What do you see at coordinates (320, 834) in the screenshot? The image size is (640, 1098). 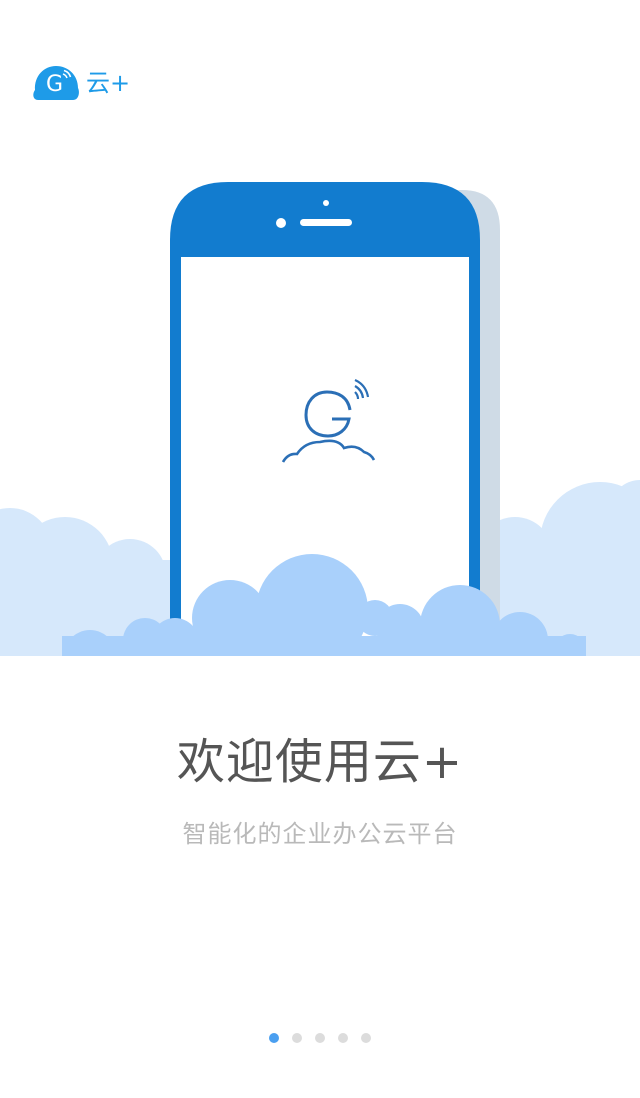 I see `welcome-subtitle: 智能化的企业办公云平台` at bounding box center [320, 834].